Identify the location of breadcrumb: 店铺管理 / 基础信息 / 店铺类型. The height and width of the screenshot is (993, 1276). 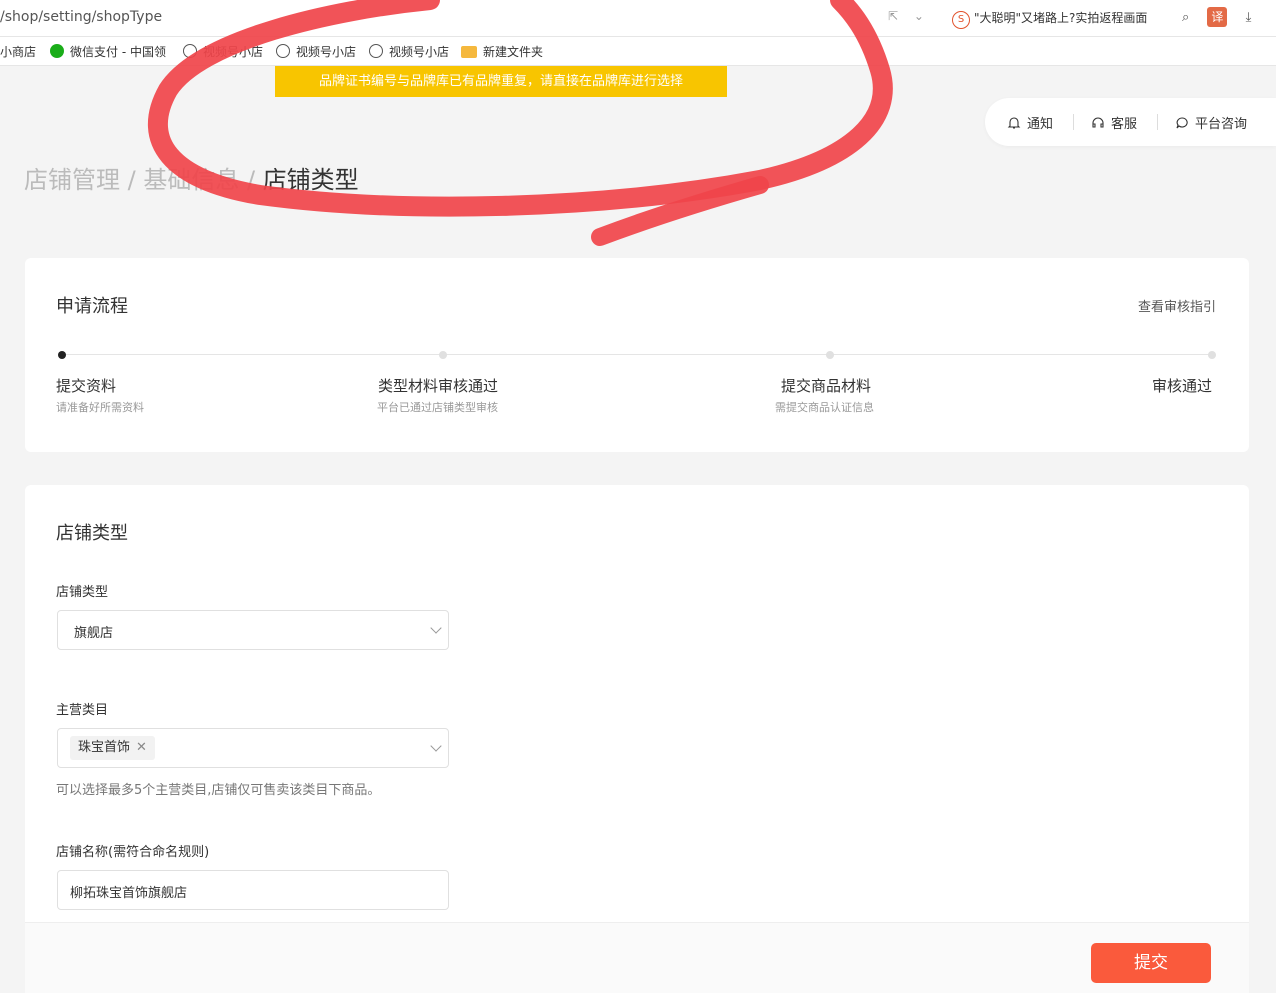
(191, 177).